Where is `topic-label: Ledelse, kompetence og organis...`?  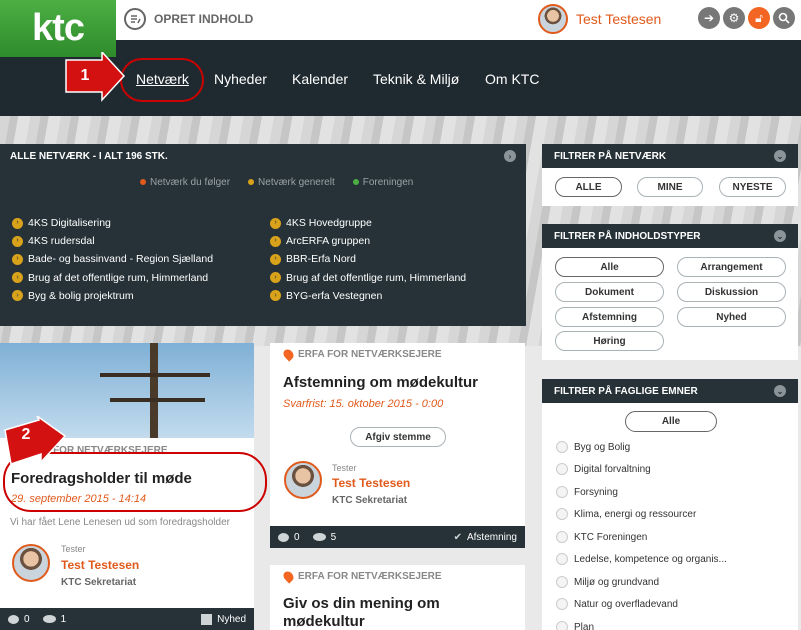 topic-label: Ledelse, kompetence og organis... is located at coordinates (650, 559).